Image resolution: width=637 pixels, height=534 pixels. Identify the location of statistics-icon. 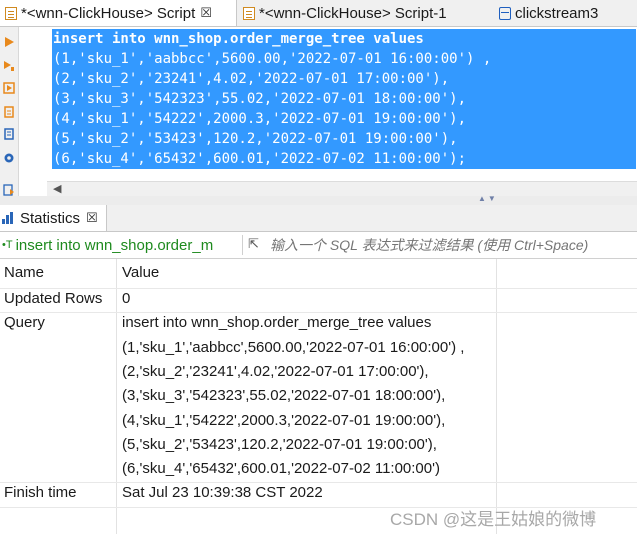
(8, 218).